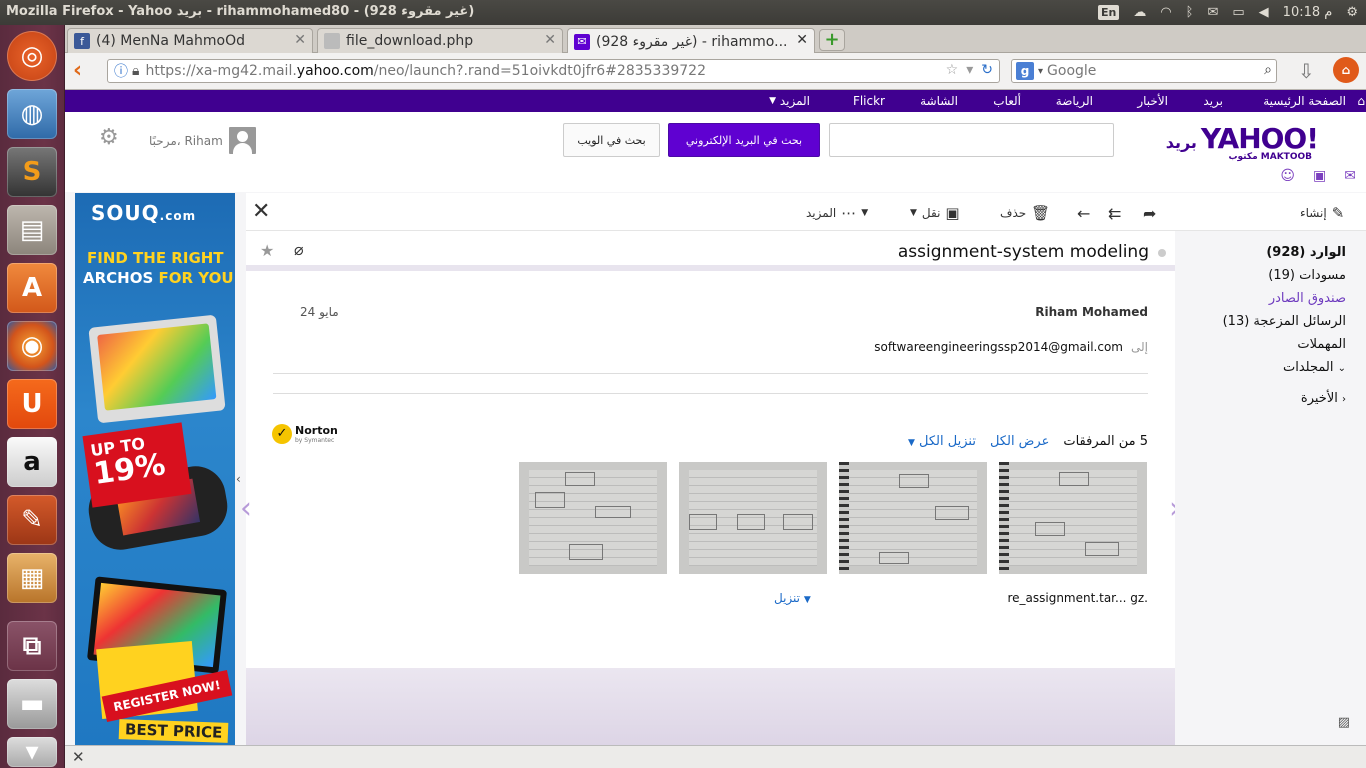  What do you see at coordinates (32, 462) in the screenshot?
I see `amazon-icon: a` at bounding box center [32, 462].